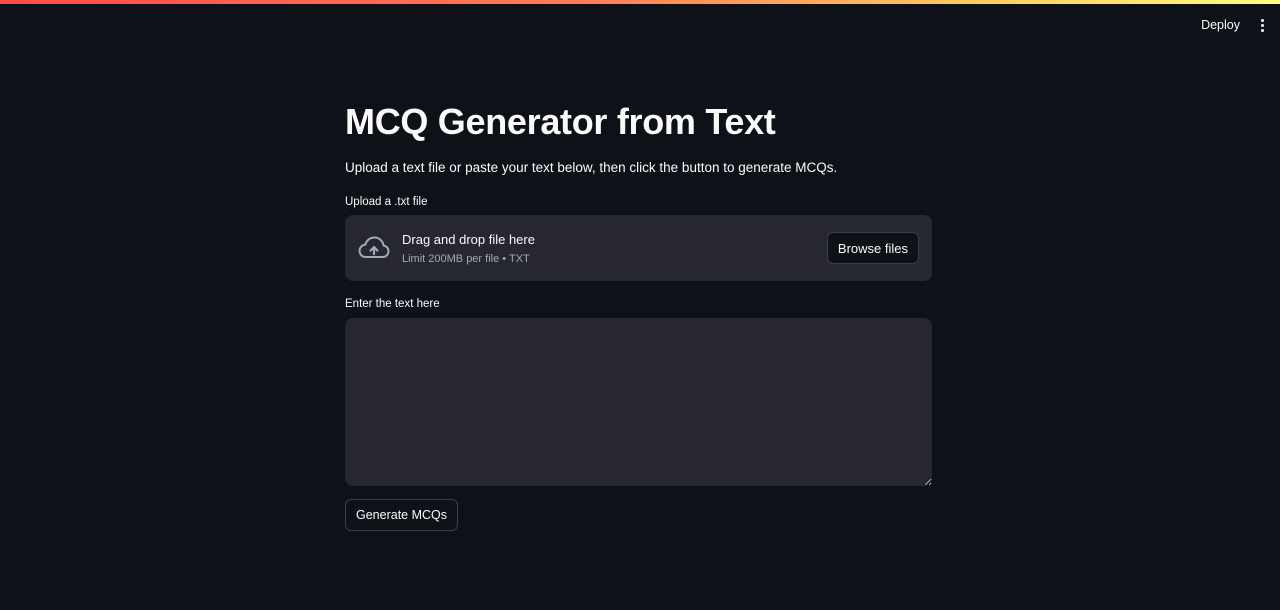  Describe the element at coordinates (640, 24) in the screenshot. I see `app-header: Deploy` at that location.